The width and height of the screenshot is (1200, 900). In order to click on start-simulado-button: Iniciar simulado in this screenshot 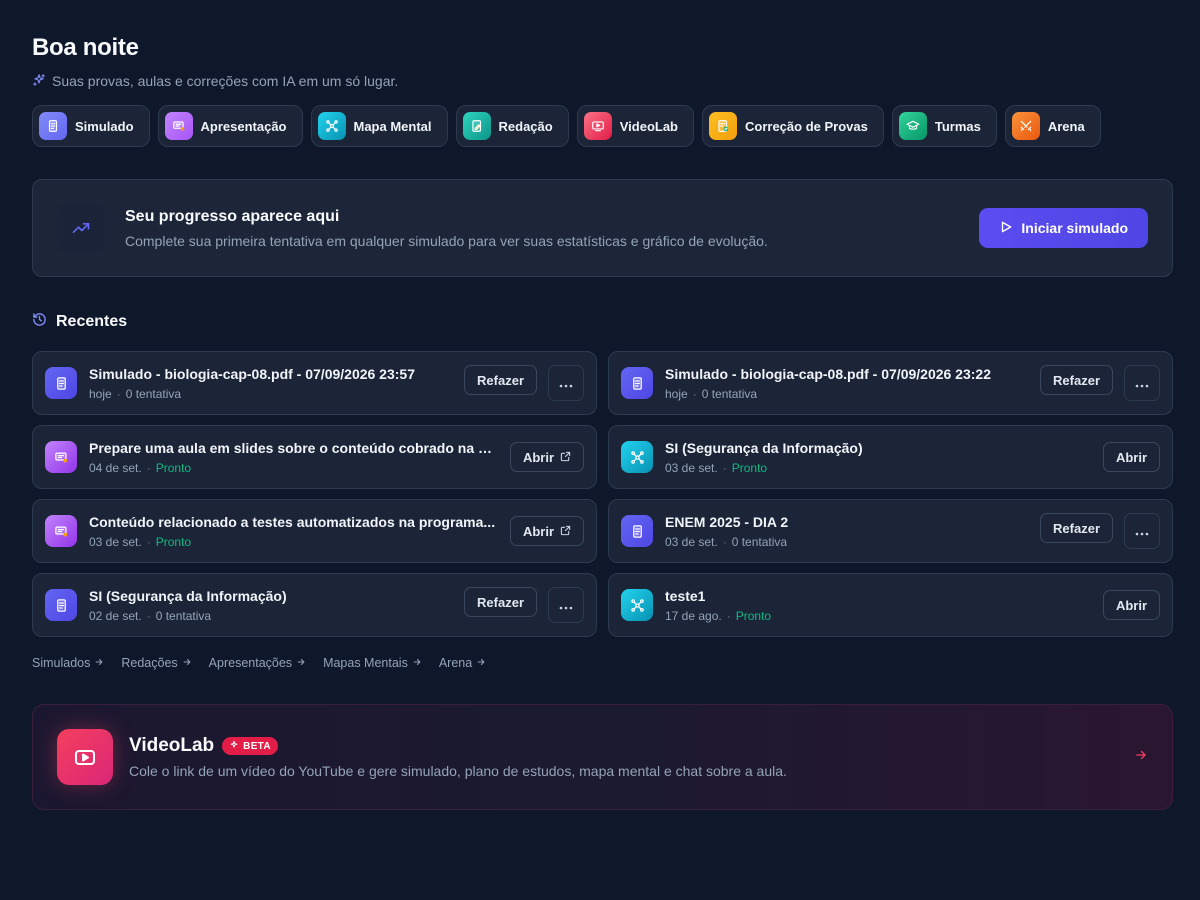, I will do `click(1063, 228)`.